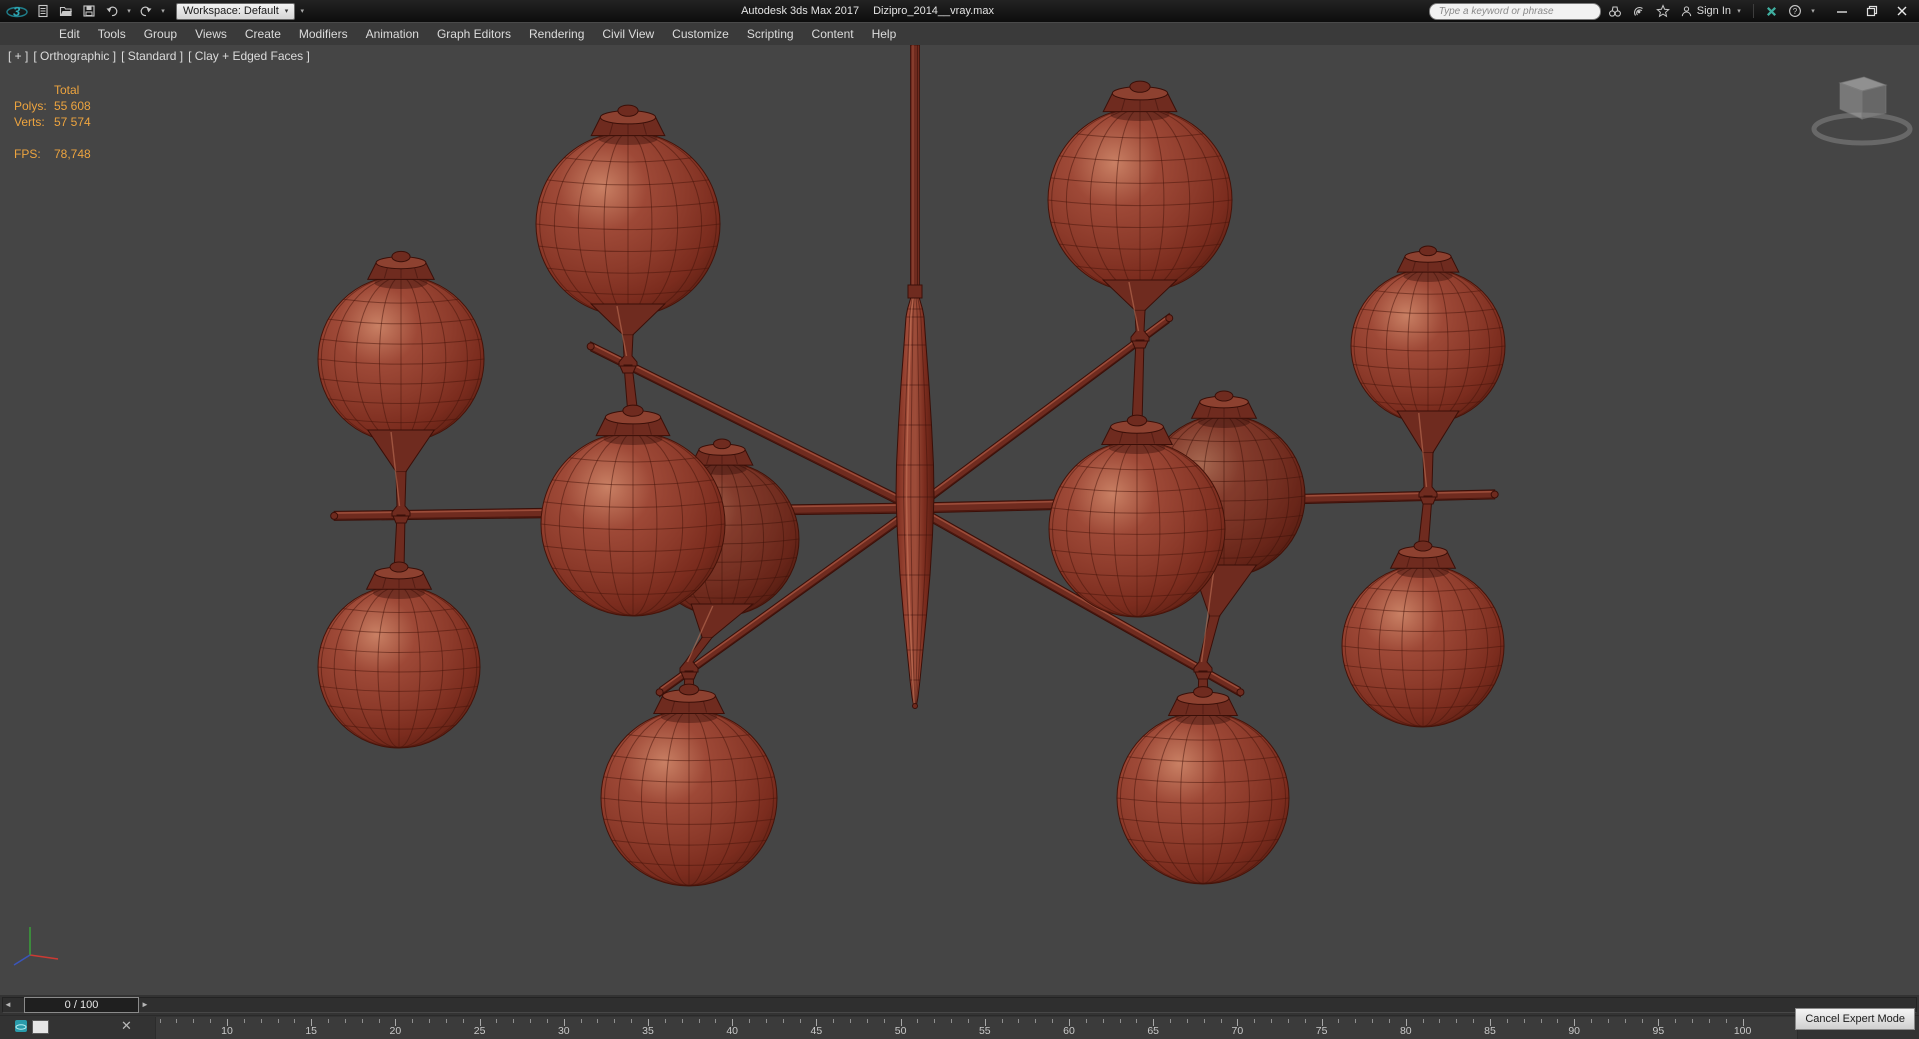  What do you see at coordinates (126, 1026) in the screenshot?
I see `trackbar-close-icon: ✕` at bounding box center [126, 1026].